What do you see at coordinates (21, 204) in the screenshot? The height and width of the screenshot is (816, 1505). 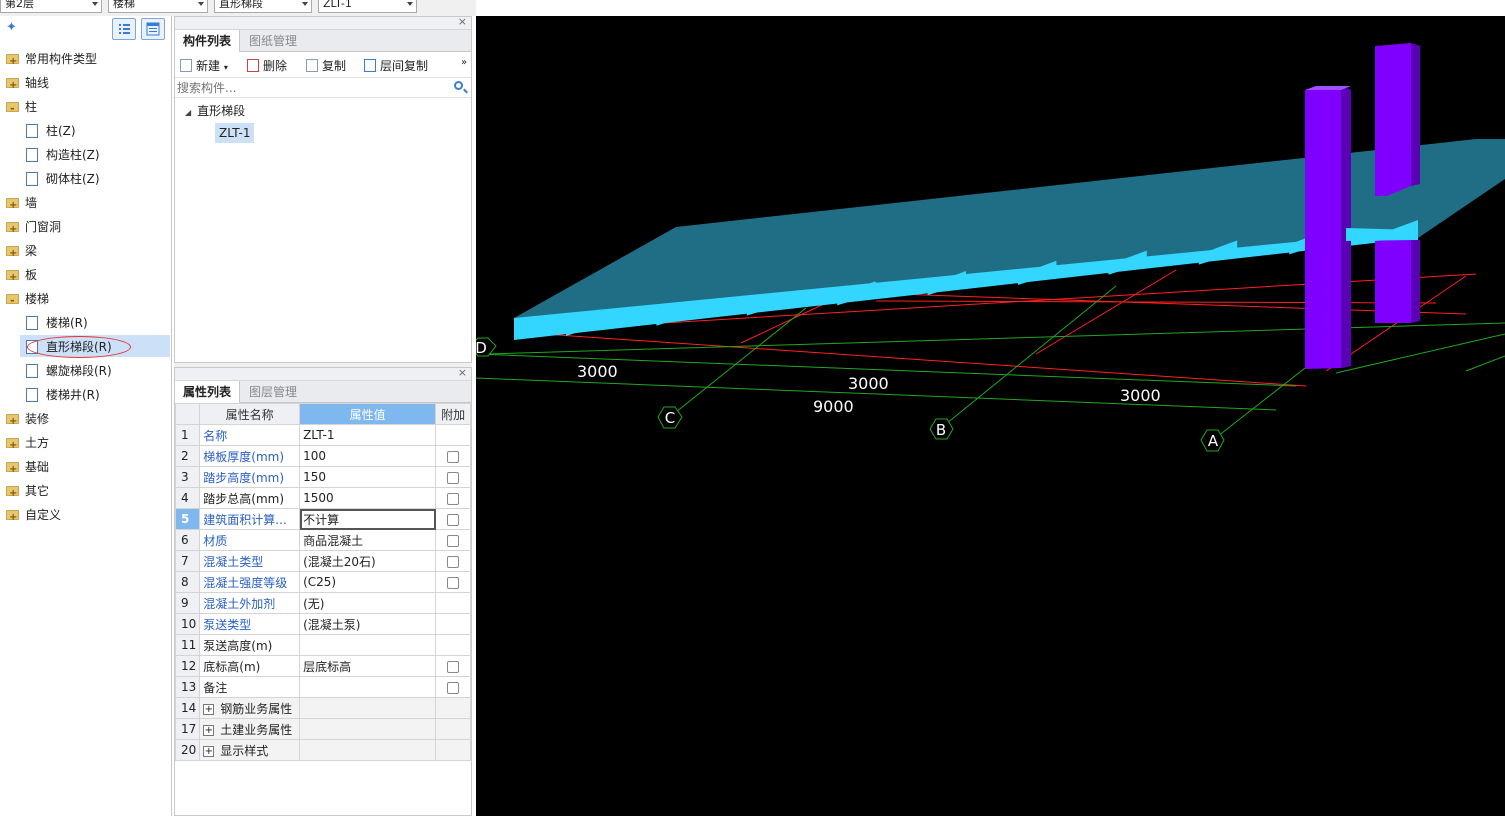 I see `tree-item: 墙` at bounding box center [21, 204].